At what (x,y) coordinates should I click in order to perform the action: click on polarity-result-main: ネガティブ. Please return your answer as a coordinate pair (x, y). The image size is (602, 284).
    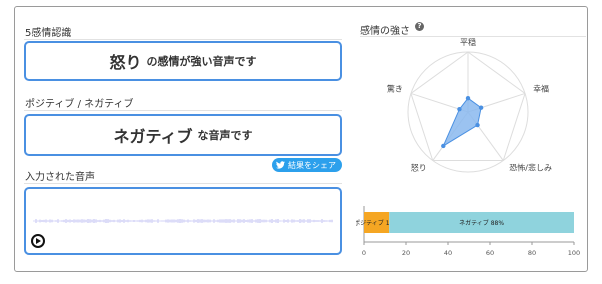
    Looking at the image, I should click on (153, 136).